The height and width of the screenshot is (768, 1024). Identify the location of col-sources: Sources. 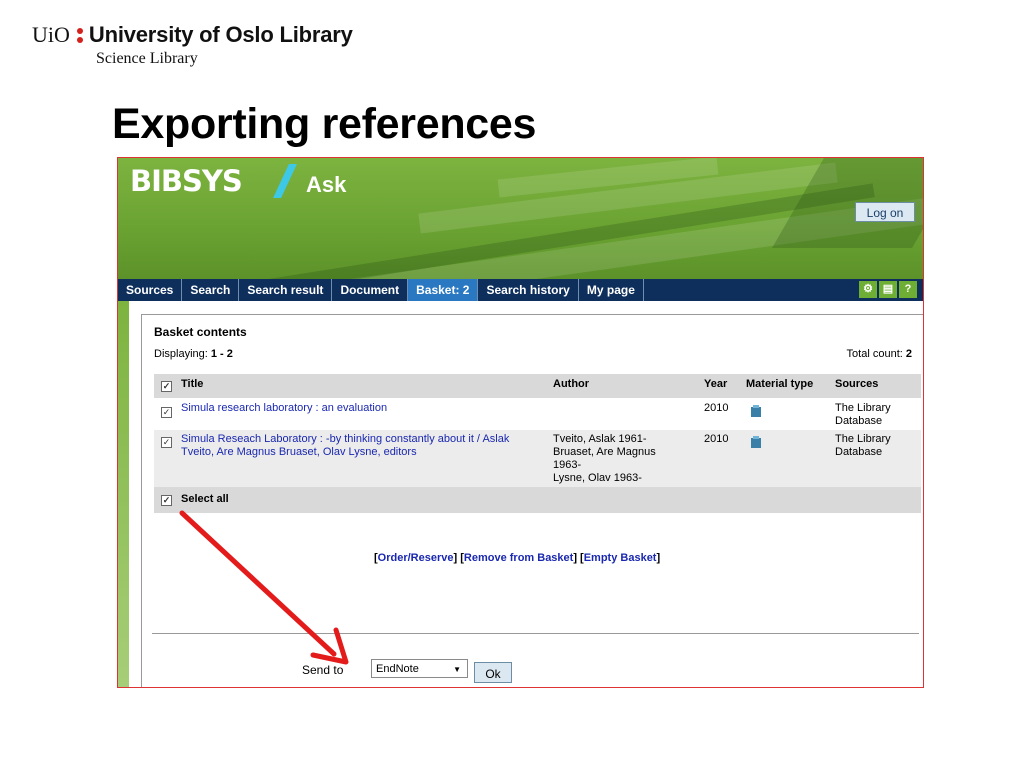
(857, 384).